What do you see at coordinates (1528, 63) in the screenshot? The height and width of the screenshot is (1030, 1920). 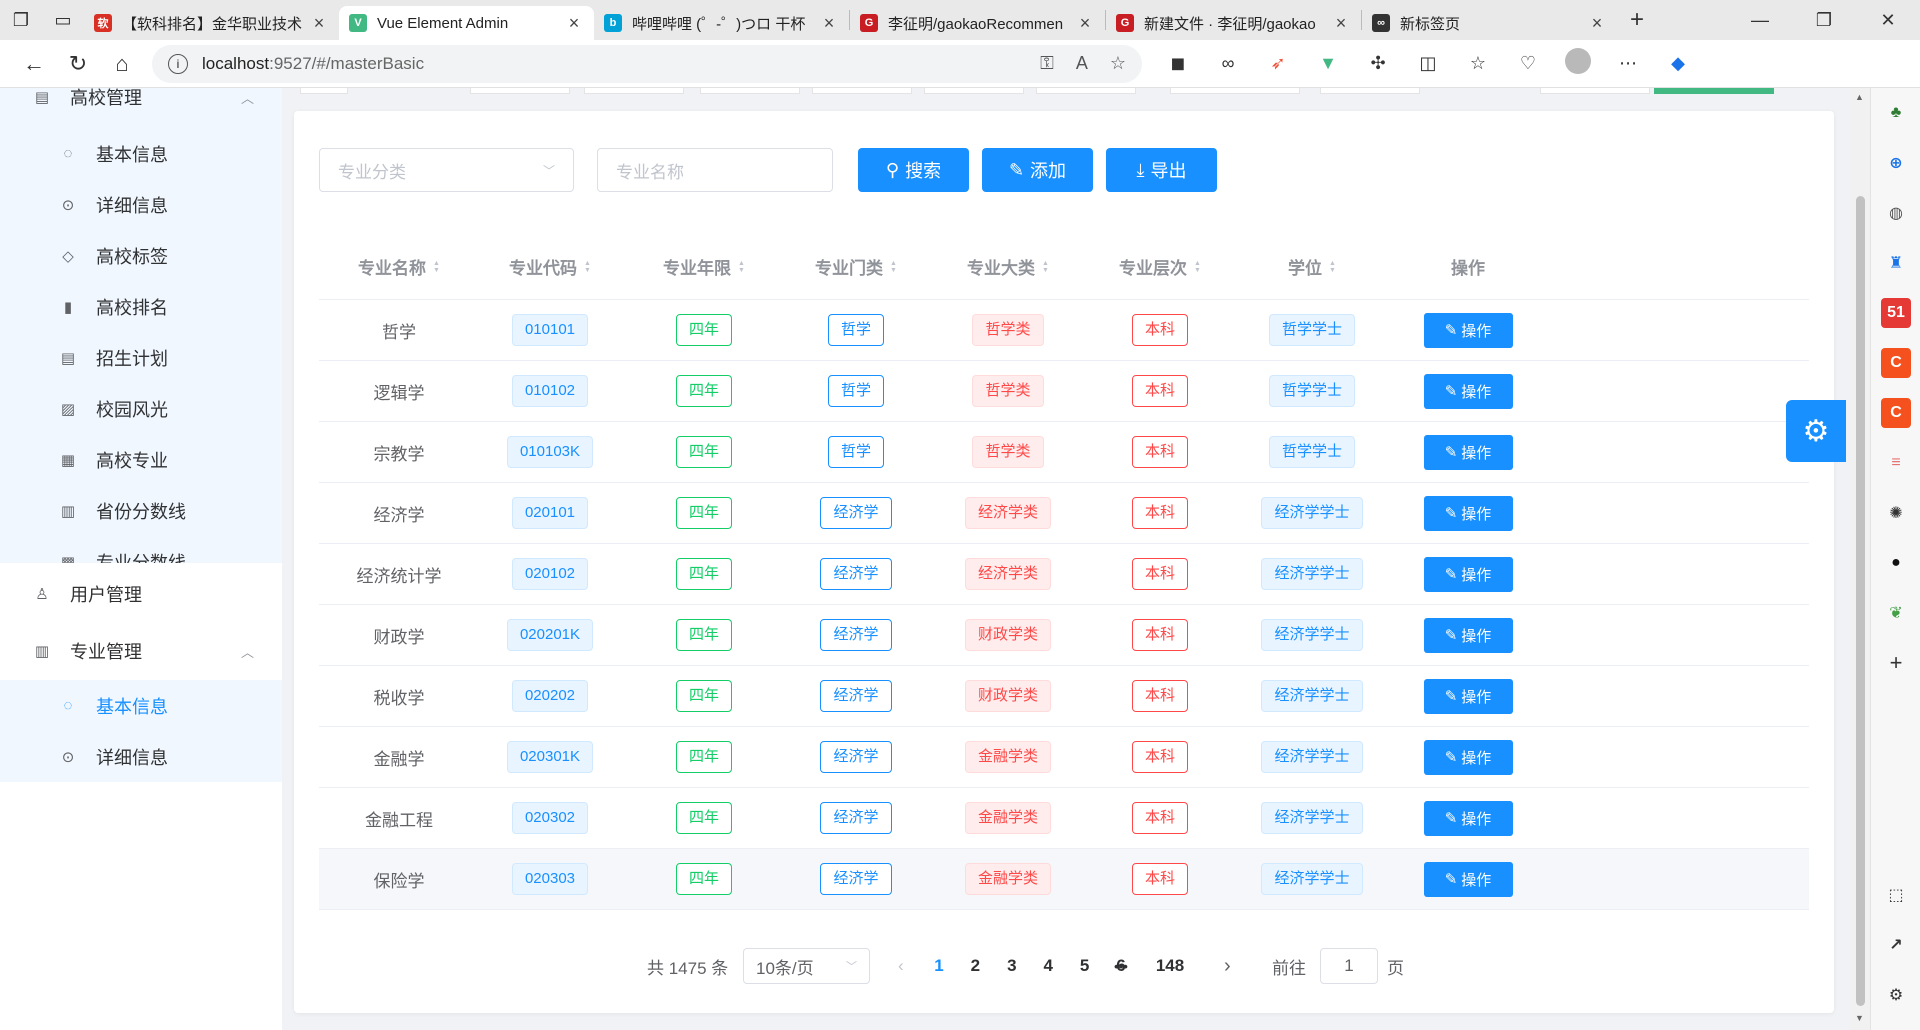 I see `browser-essentials-icon: ♡` at bounding box center [1528, 63].